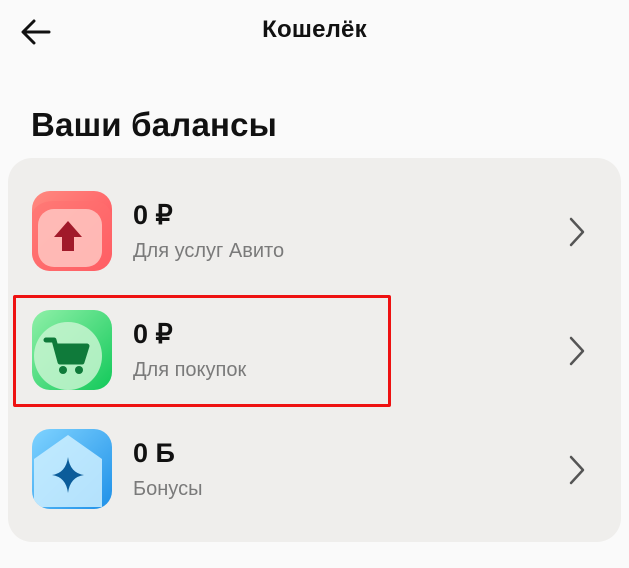 The height and width of the screenshot is (568, 629). What do you see at coordinates (153, 215) in the screenshot?
I see `services-balance-amount: 0 ₽` at bounding box center [153, 215].